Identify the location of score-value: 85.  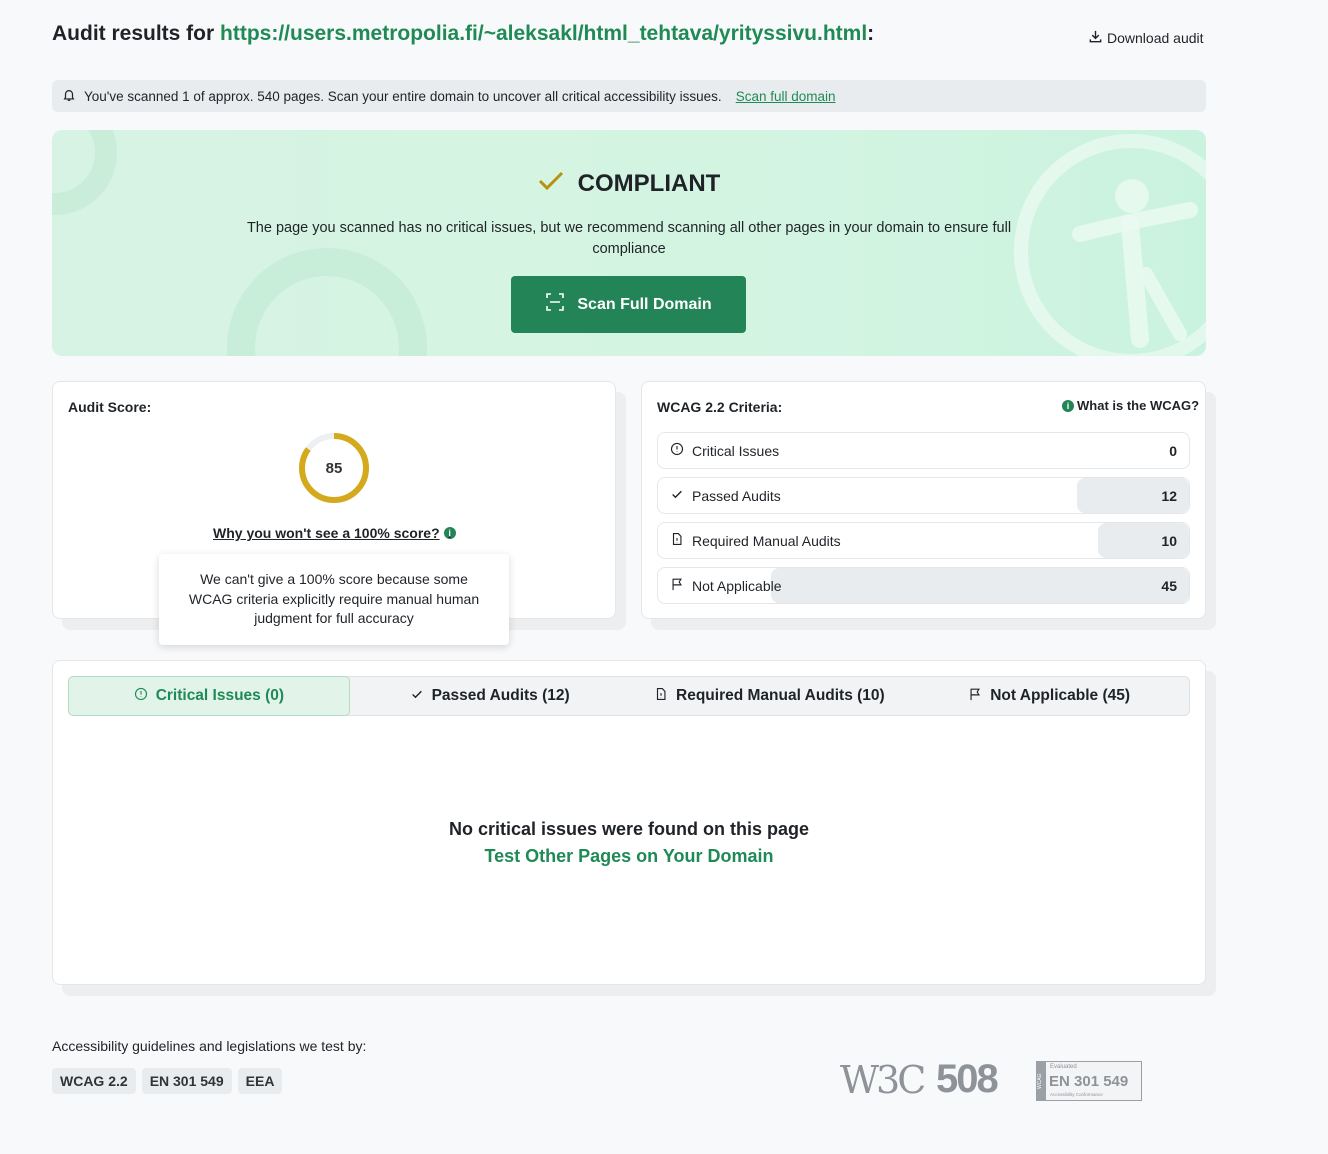
(334, 468).